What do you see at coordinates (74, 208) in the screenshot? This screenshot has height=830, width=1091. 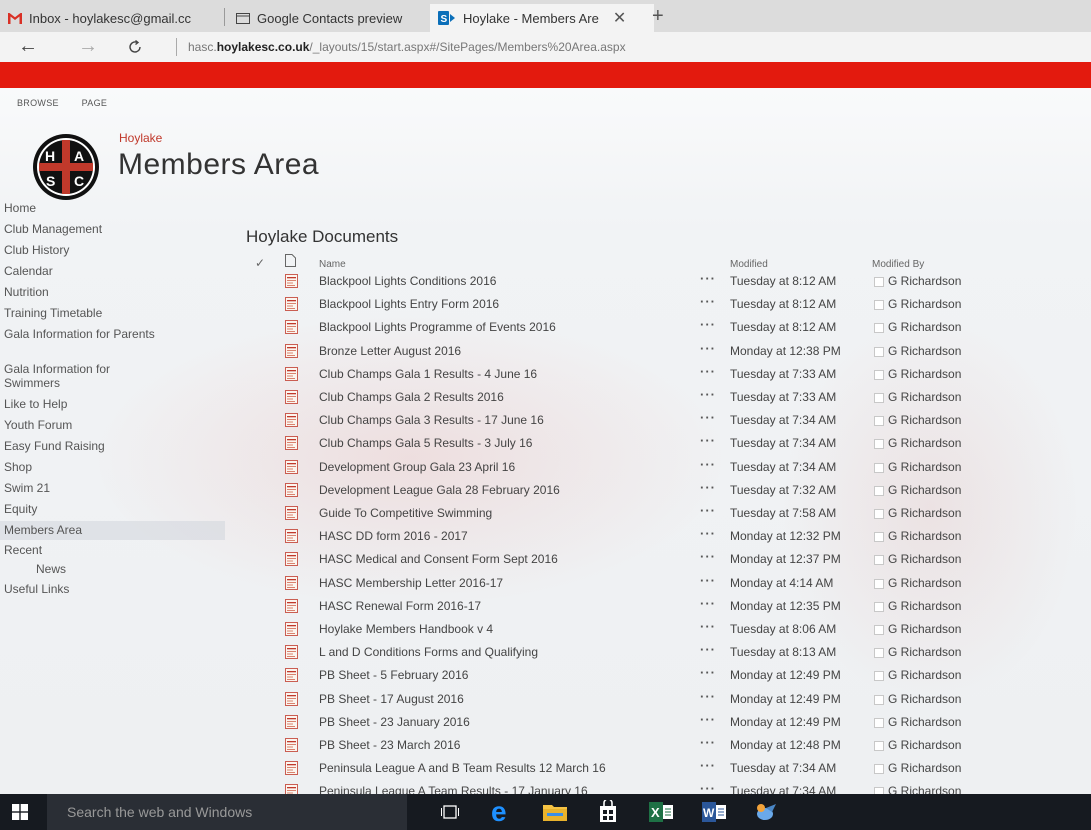 I see `nav-item-home: Home` at bounding box center [74, 208].